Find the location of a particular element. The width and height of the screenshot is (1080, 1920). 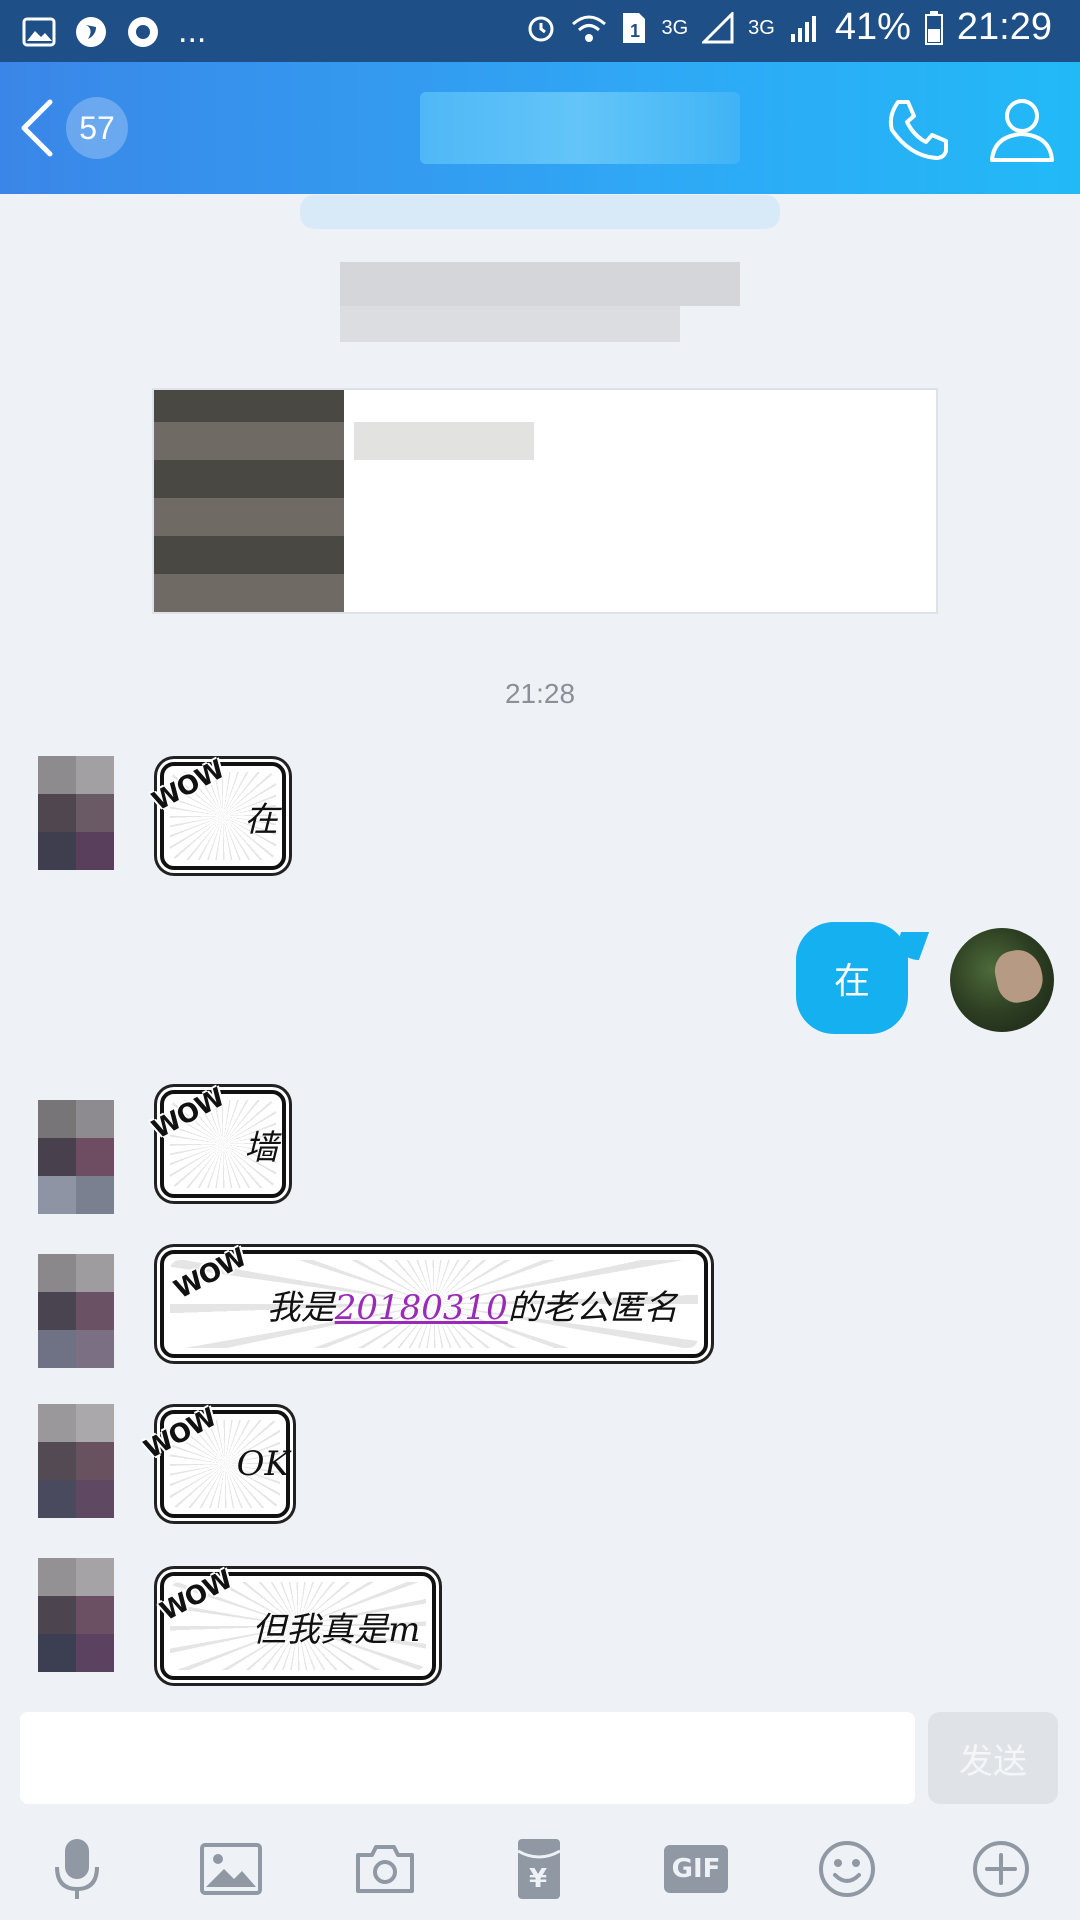

person-icon is located at coordinates (1022, 130).